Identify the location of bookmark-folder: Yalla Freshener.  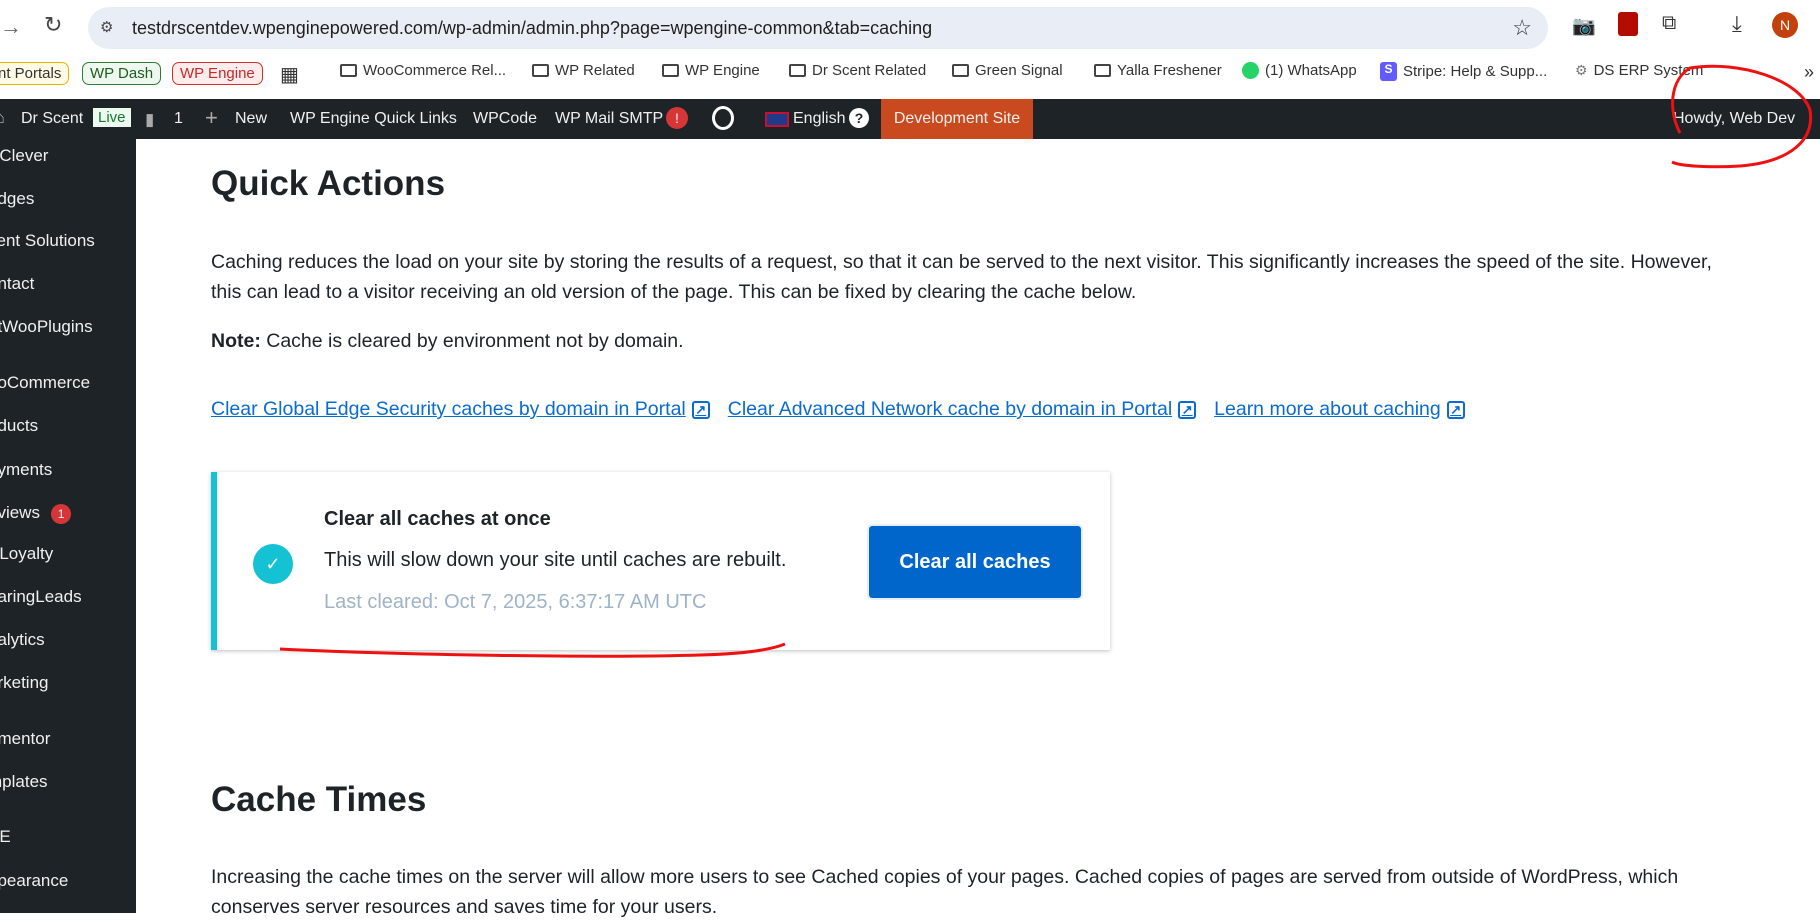
(1158, 70).